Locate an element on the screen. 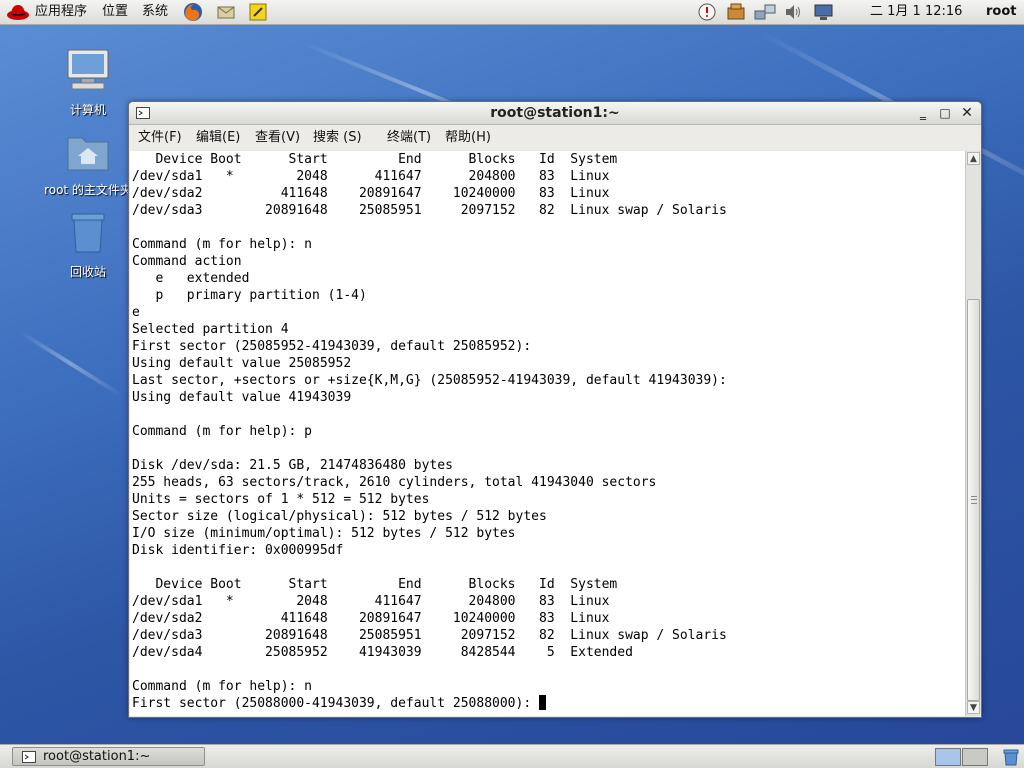 Image resolution: width=1024 pixels, height=768 pixels. bottom-panel: root@station1:~ is located at coordinates (512, 756).